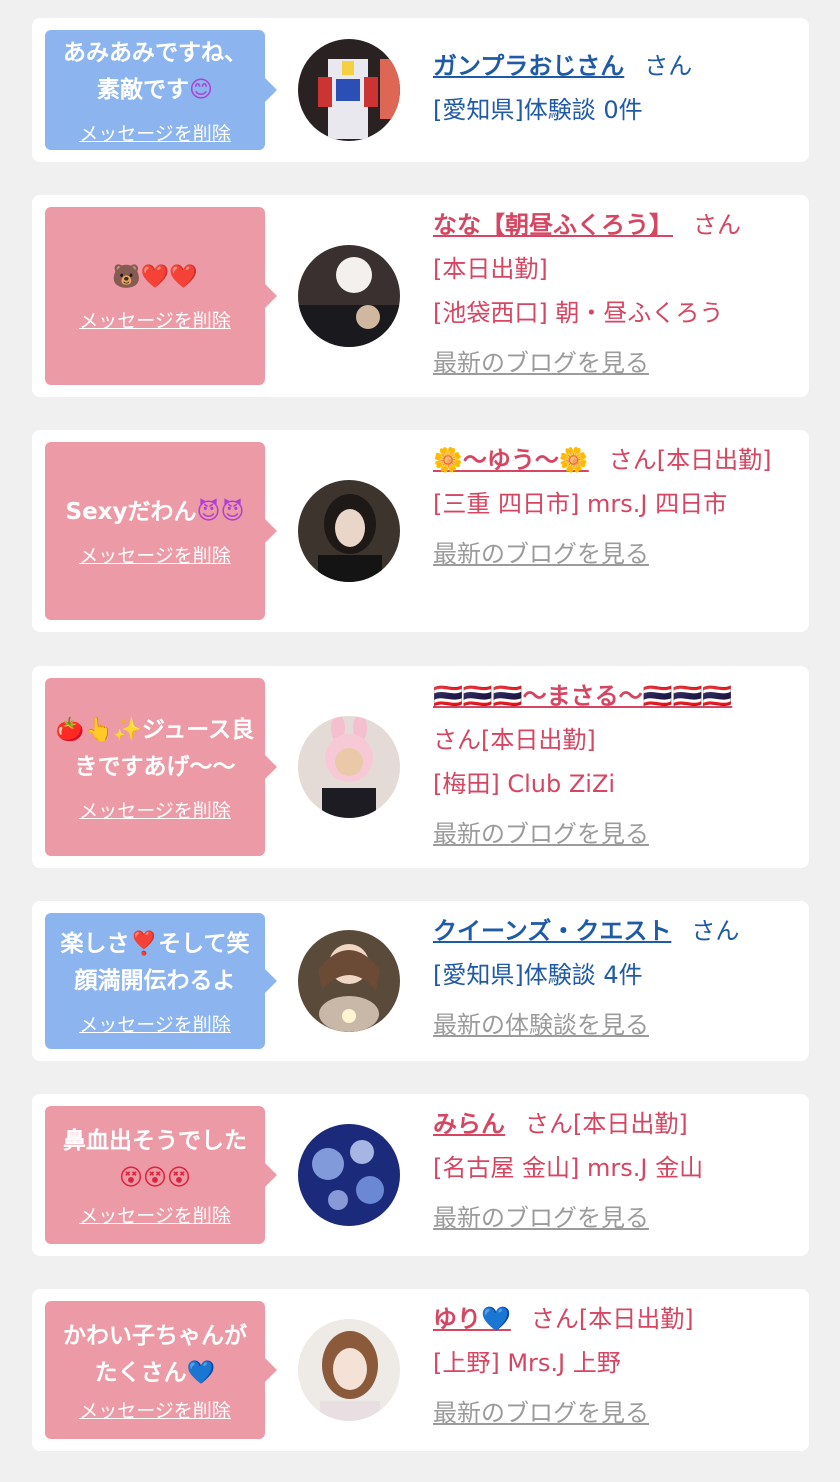 The width and height of the screenshot is (840, 1482). Describe the element at coordinates (524, 784) in the screenshot. I see `user-detail: [梅田] Club ZiZi` at that location.